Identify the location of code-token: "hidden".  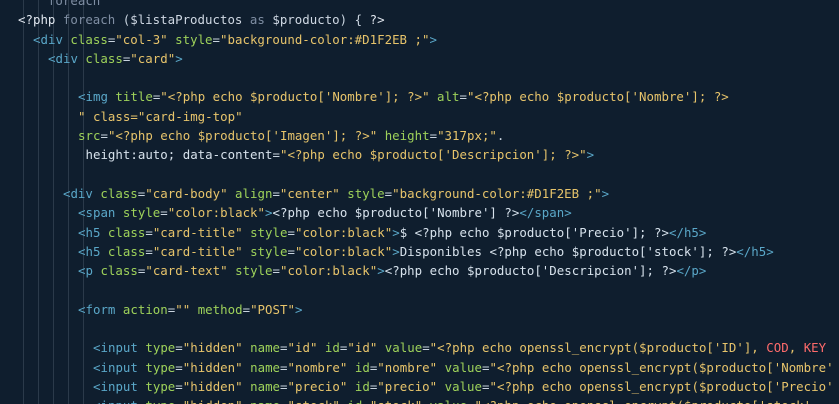
(212, 348).